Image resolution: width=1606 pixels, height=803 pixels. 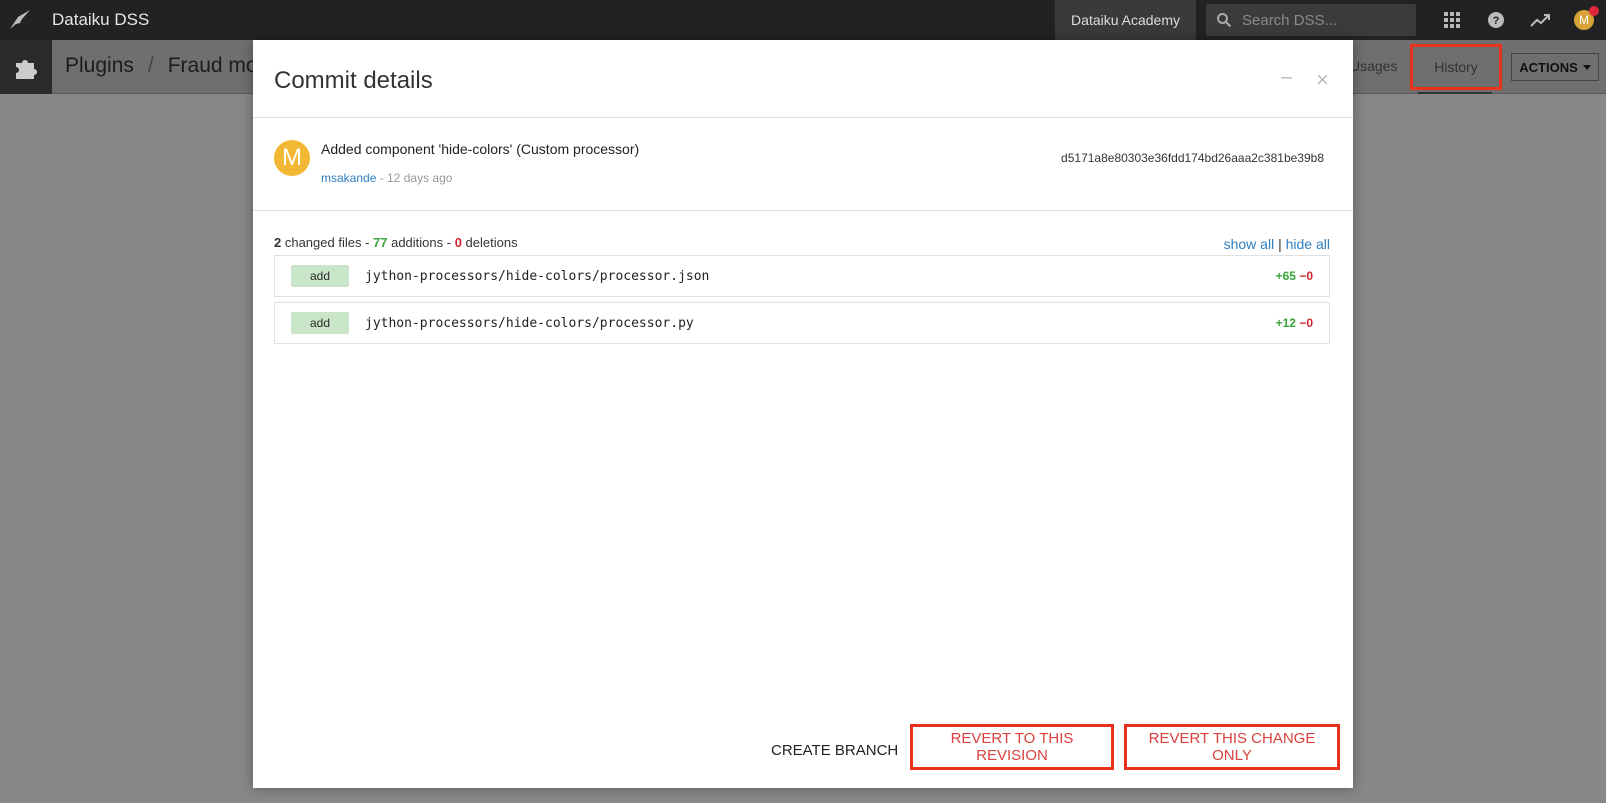 What do you see at coordinates (1586, 67) in the screenshot?
I see `caret-down-icon` at bounding box center [1586, 67].